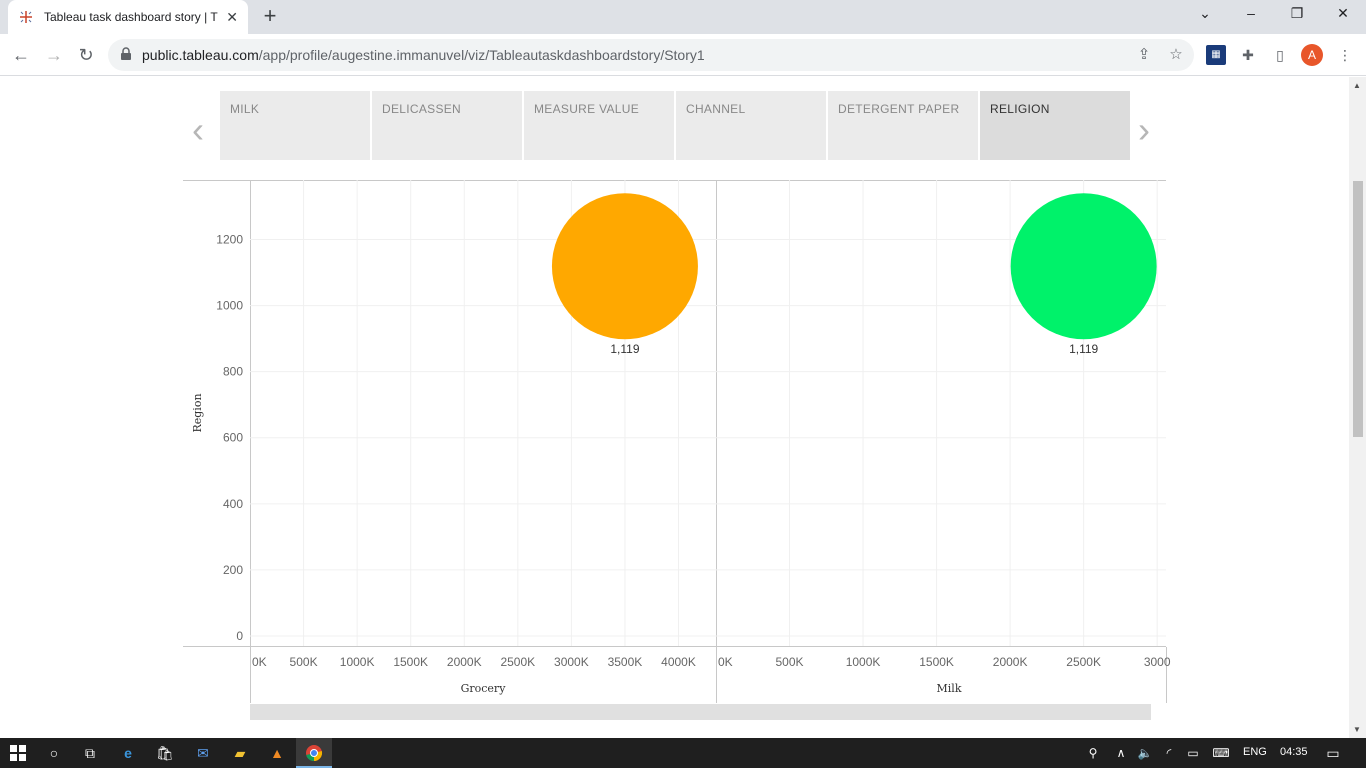 The image size is (1366, 768). Describe the element at coordinates (1358, 309) in the screenshot. I see `scrollbar-thumb` at that location.